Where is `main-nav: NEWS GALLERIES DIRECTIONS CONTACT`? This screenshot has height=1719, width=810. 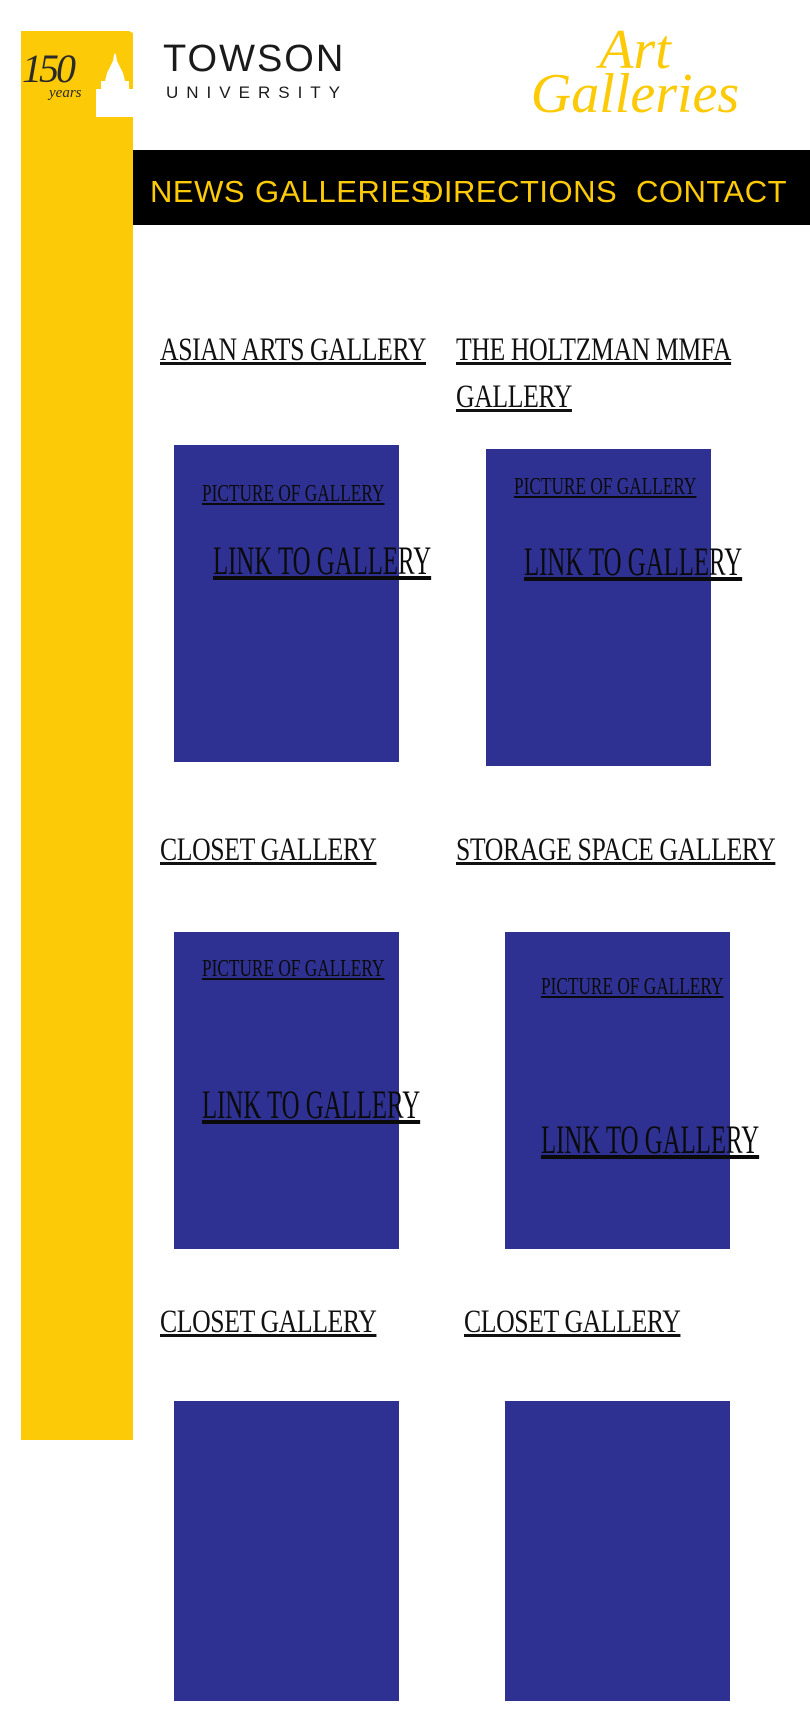
main-nav: NEWS GALLERIES DIRECTIONS CONTACT is located at coordinates (471, 187).